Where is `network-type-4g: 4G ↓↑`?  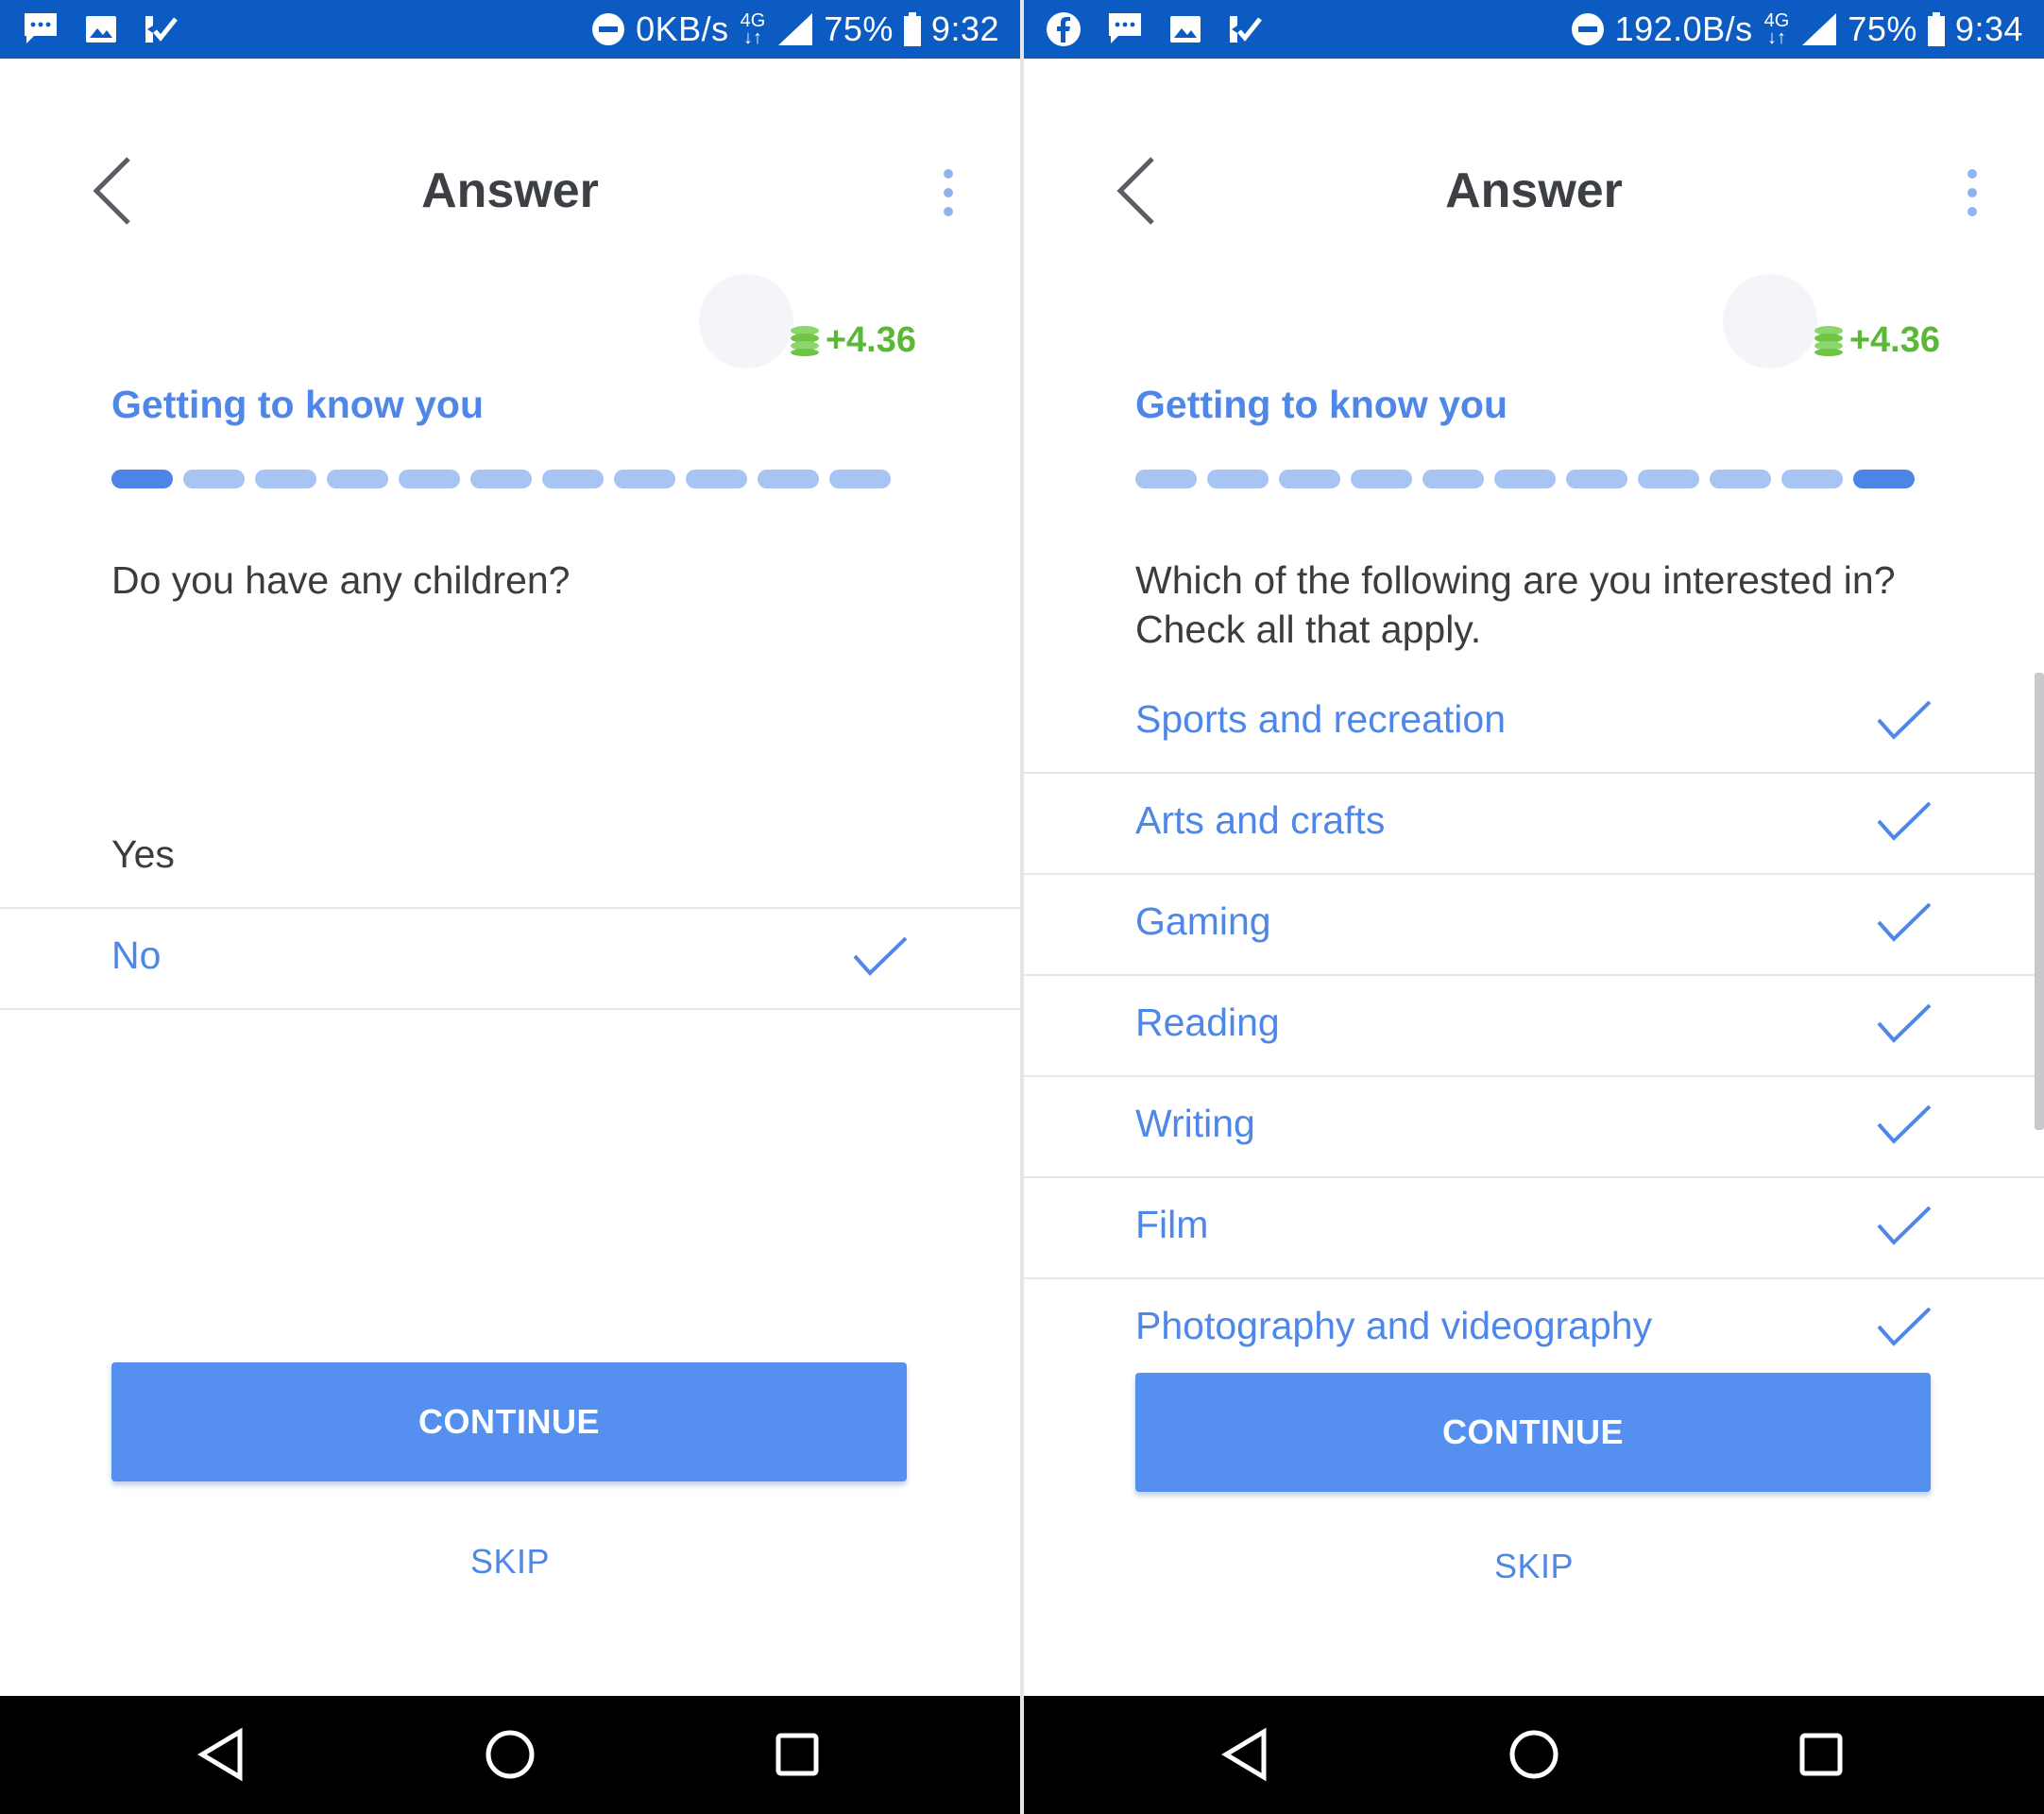
network-type-4g: 4G ↓↑ is located at coordinates (753, 29).